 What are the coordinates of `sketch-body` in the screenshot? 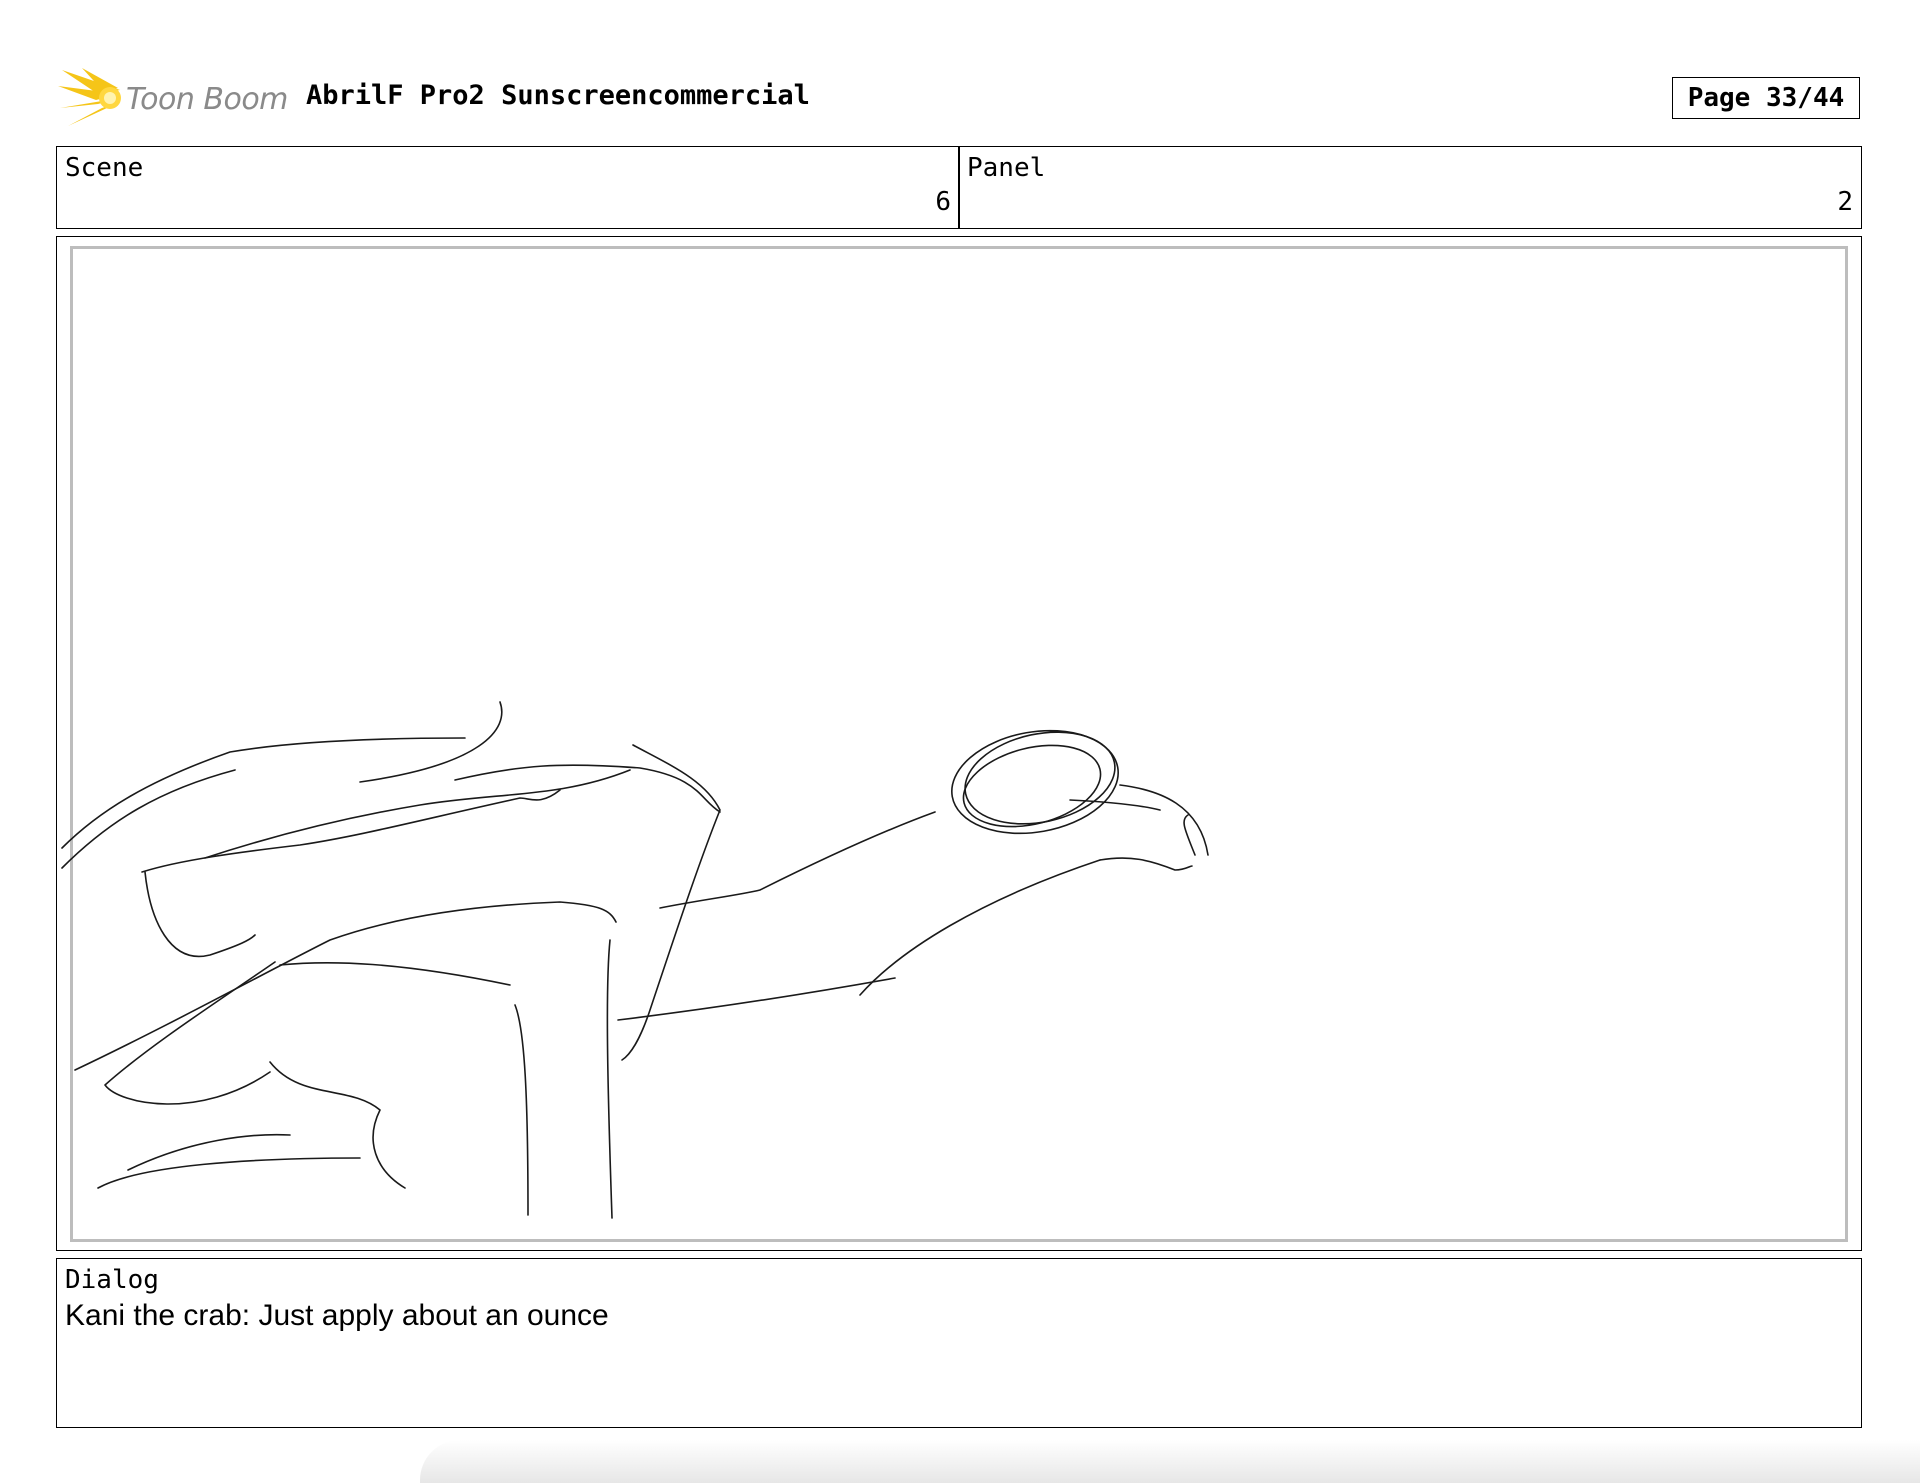 It's located at (345, 1004).